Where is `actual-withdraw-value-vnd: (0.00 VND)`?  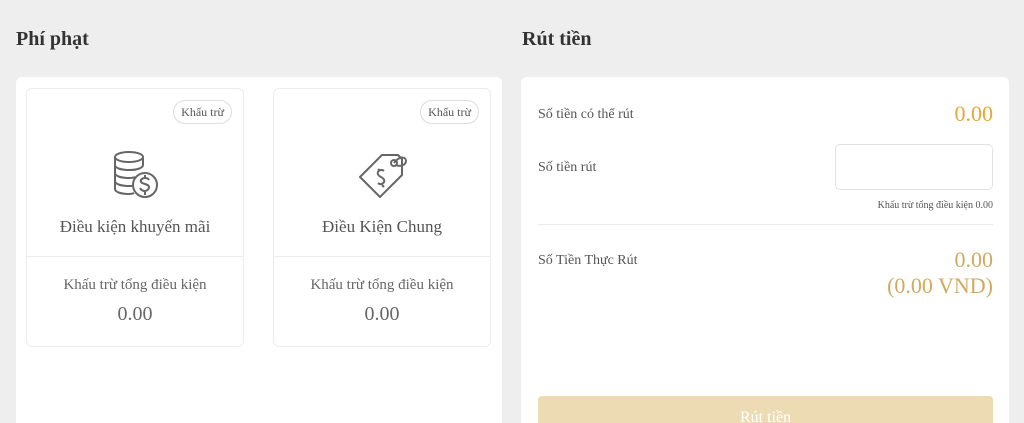 actual-withdraw-value-vnd: (0.00 VND) is located at coordinates (940, 285).